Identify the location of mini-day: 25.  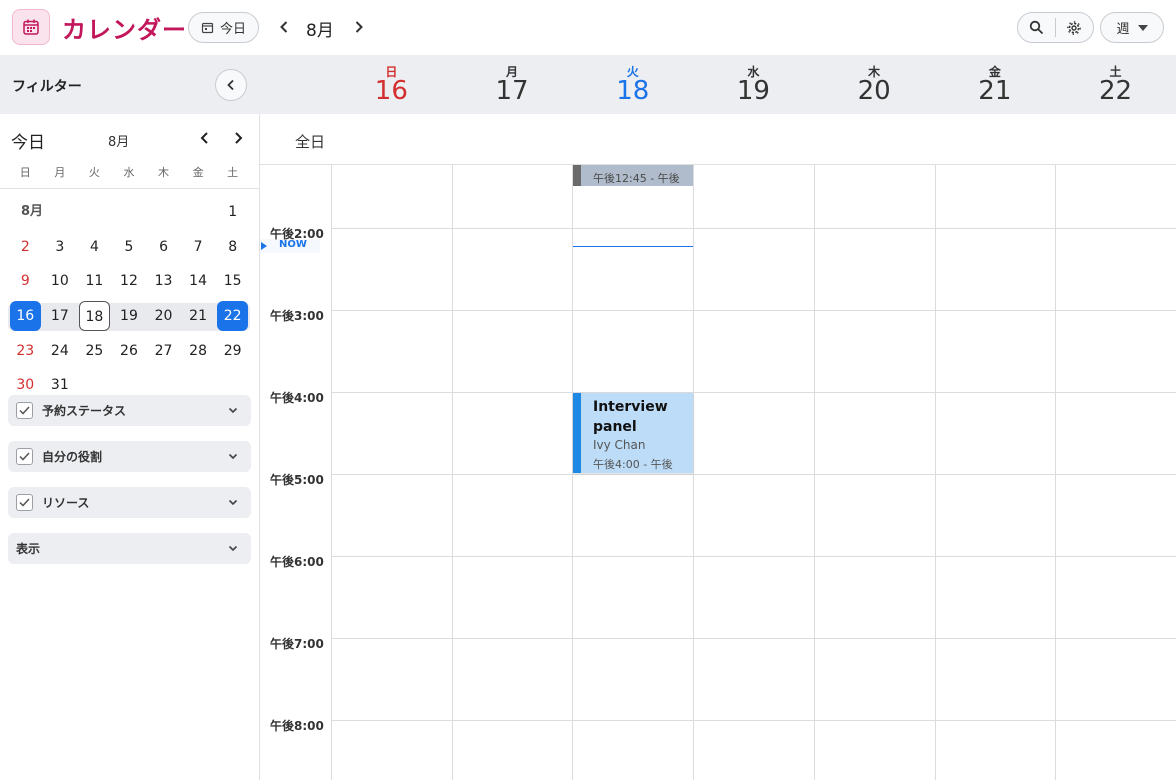
(94, 351).